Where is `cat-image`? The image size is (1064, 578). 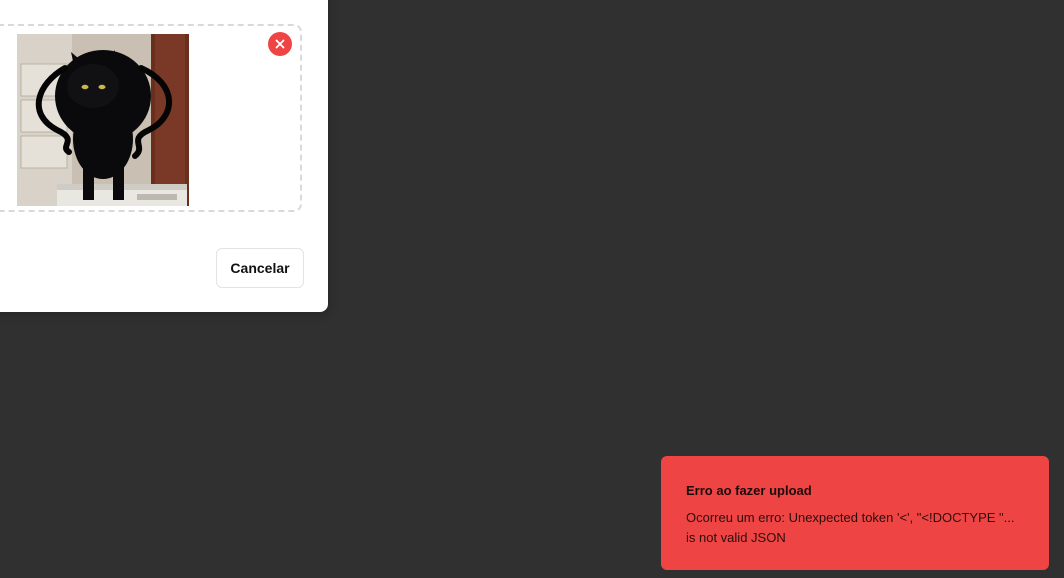
cat-image is located at coordinates (103, 120).